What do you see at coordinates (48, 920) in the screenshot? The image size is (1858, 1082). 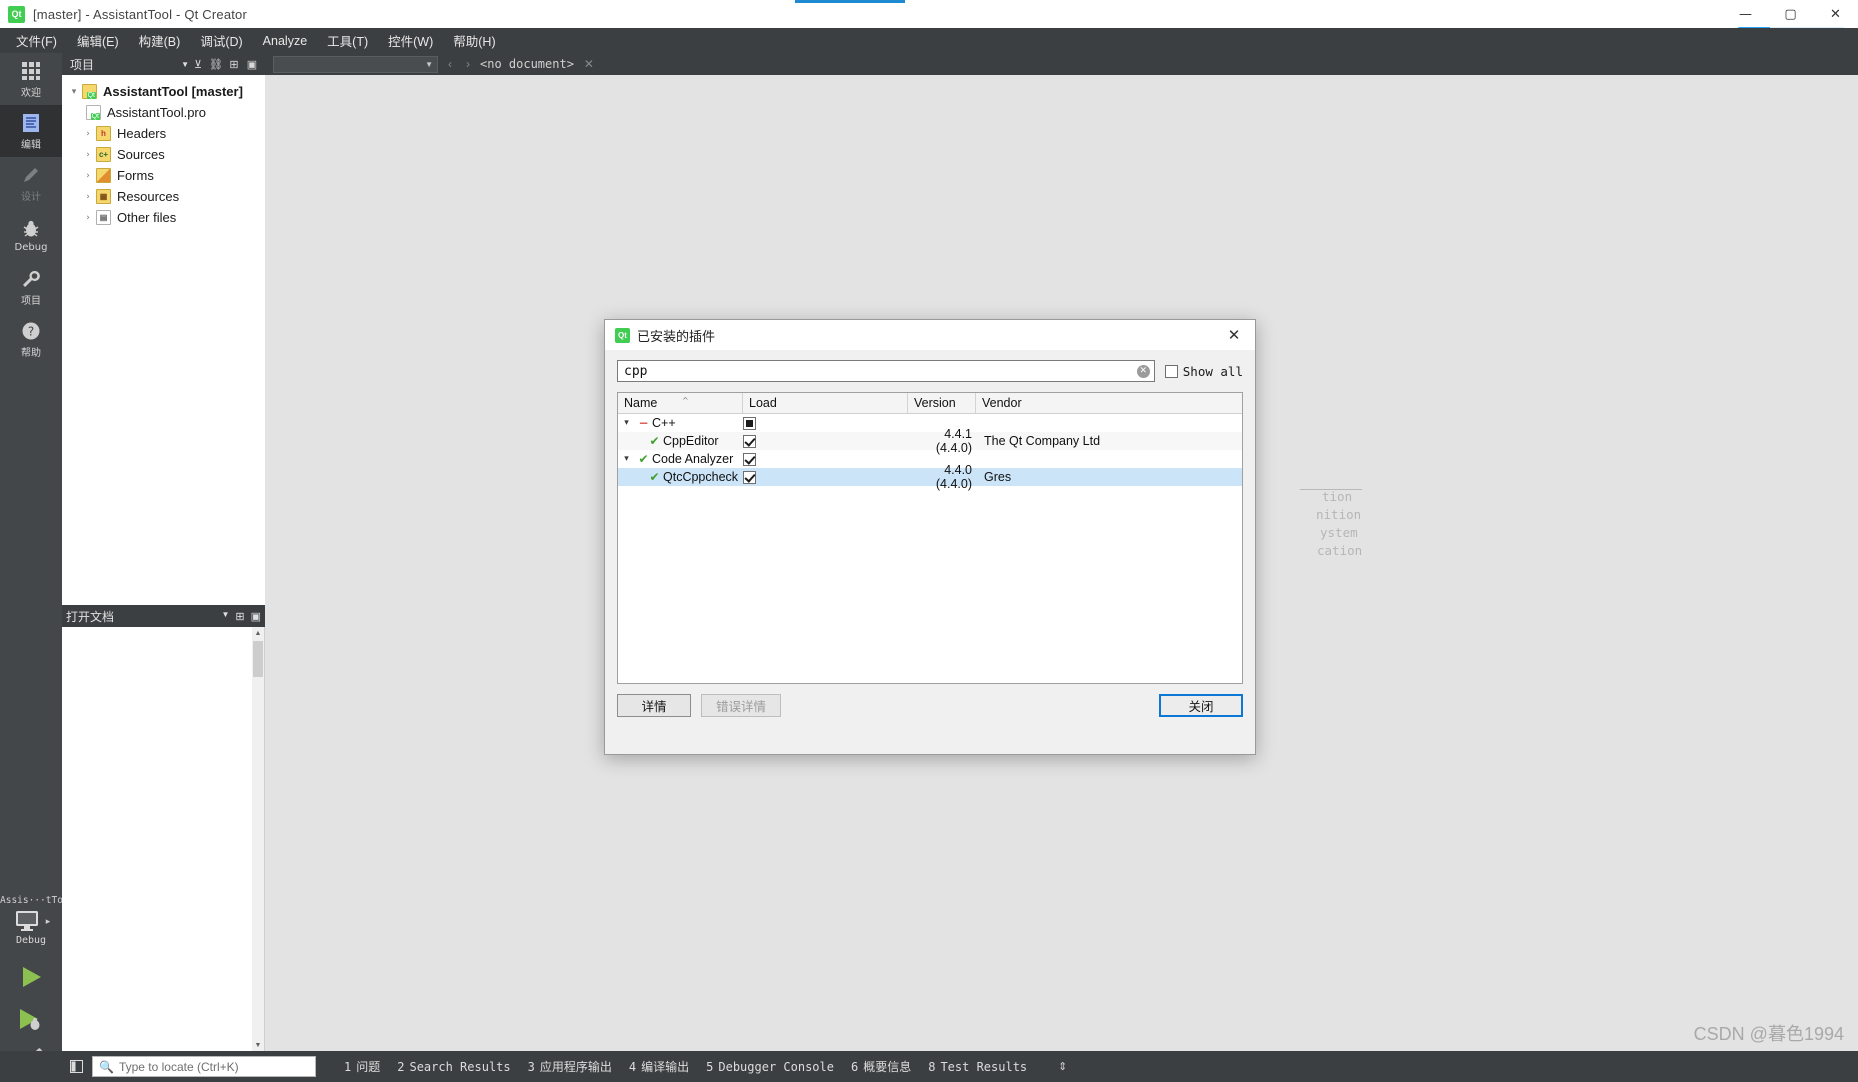 I see `chevron-right-icon: ▸` at bounding box center [48, 920].